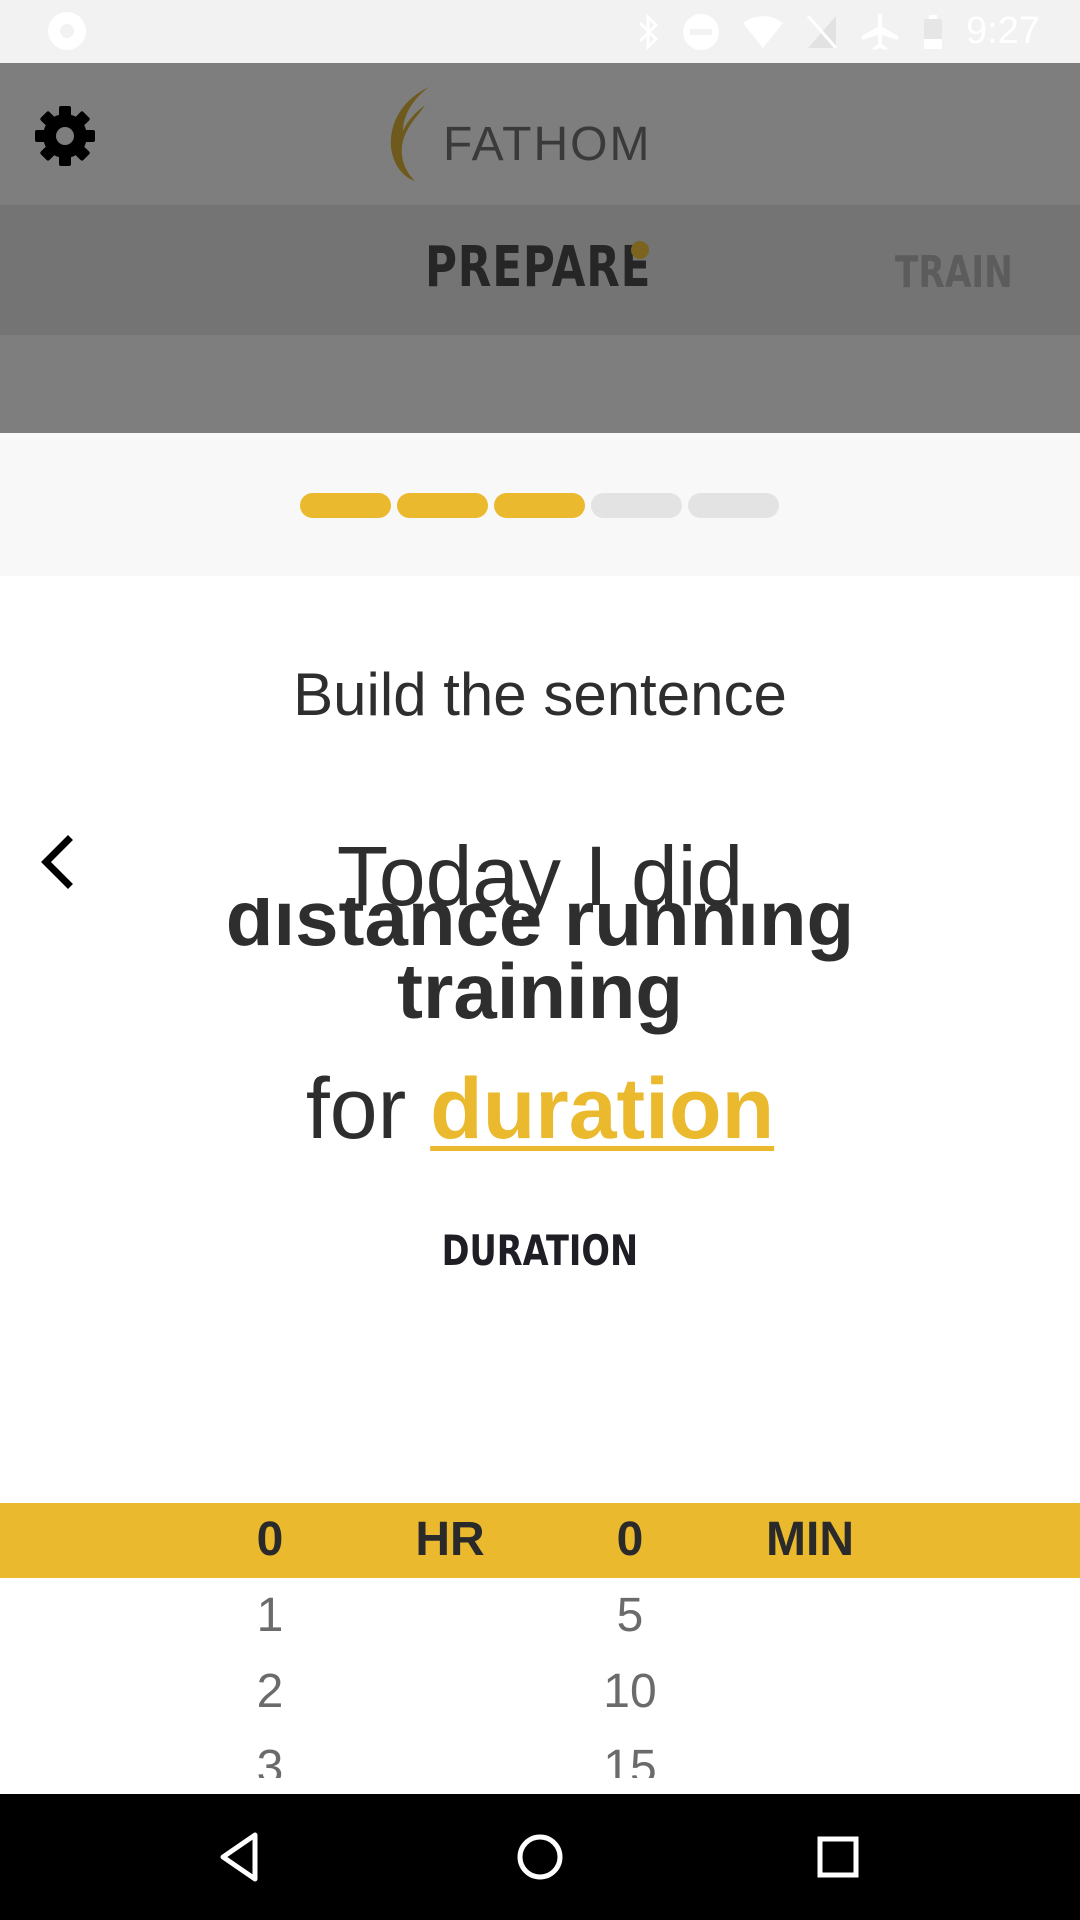 The image size is (1080, 1920). I want to click on navigation-bar, so click(540, 1857).